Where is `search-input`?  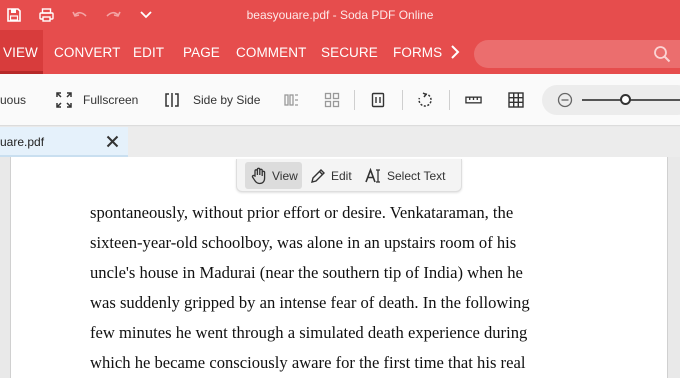
search-input is located at coordinates (566, 54).